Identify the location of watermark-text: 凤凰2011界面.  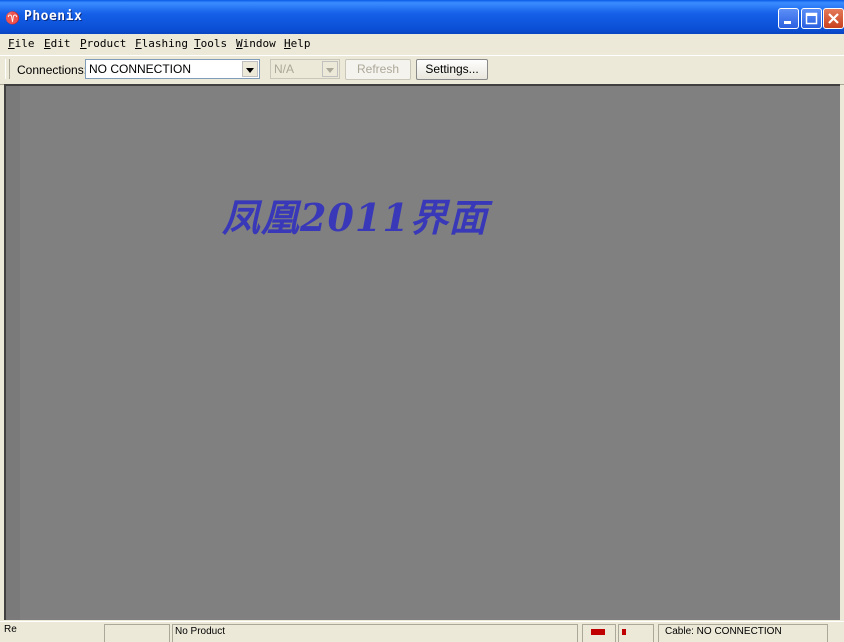
(355, 217).